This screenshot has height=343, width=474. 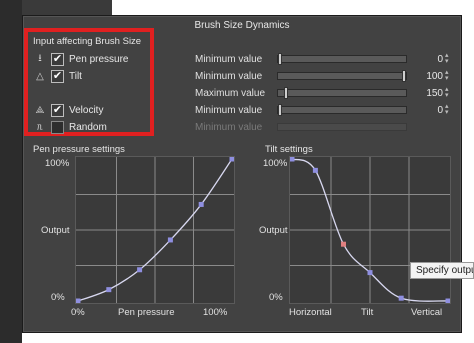 I want to click on param-row-2: Maximum value 150 ▴ ▾, so click(x=324, y=93).